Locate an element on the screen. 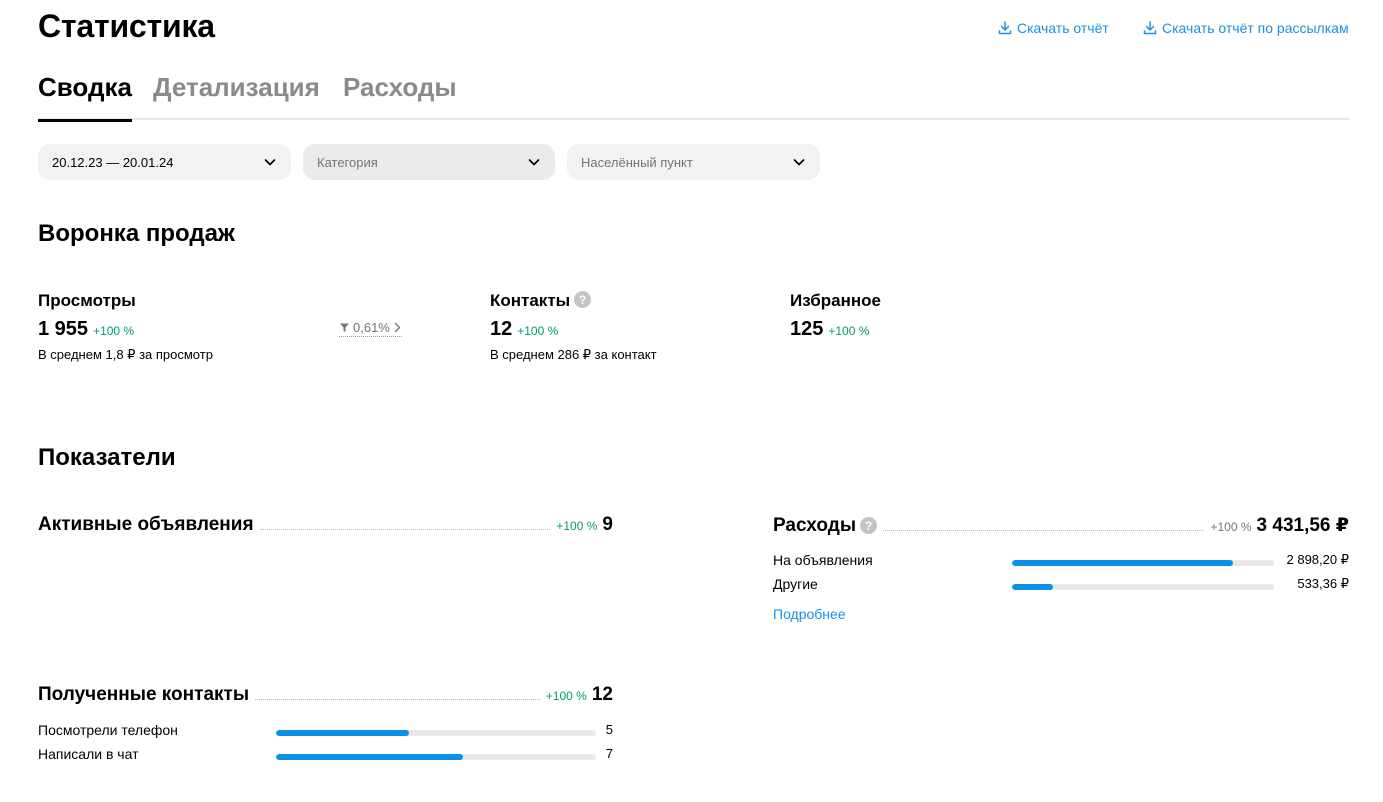 The width and height of the screenshot is (1383, 802). contacts-received-delta: +100 % is located at coordinates (566, 696).